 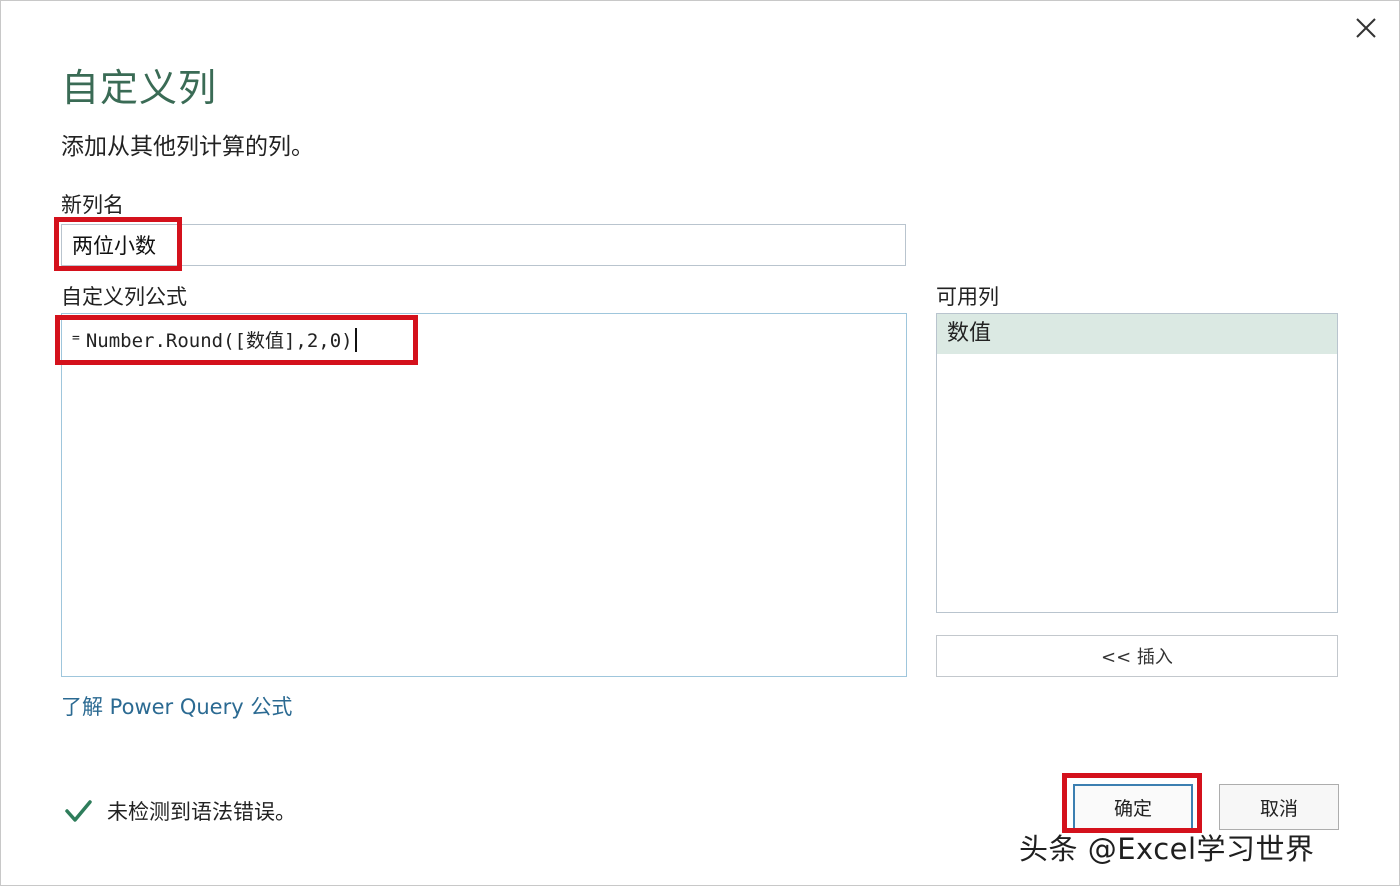 What do you see at coordinates (201, 812) in the screenshot?
I see `syntax-status-text: 未检测到语法错误。` at bounding box center [201, 812].